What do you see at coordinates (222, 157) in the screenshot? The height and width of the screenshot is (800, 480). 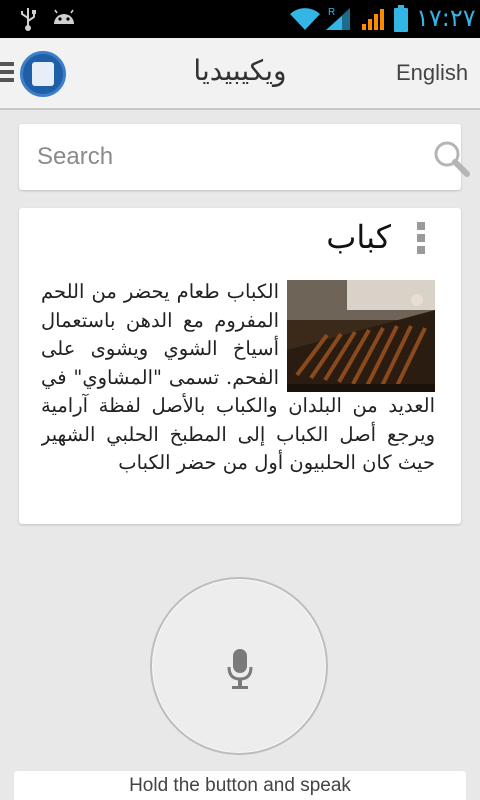 I see `search-input` at bounding box center [222, 157].